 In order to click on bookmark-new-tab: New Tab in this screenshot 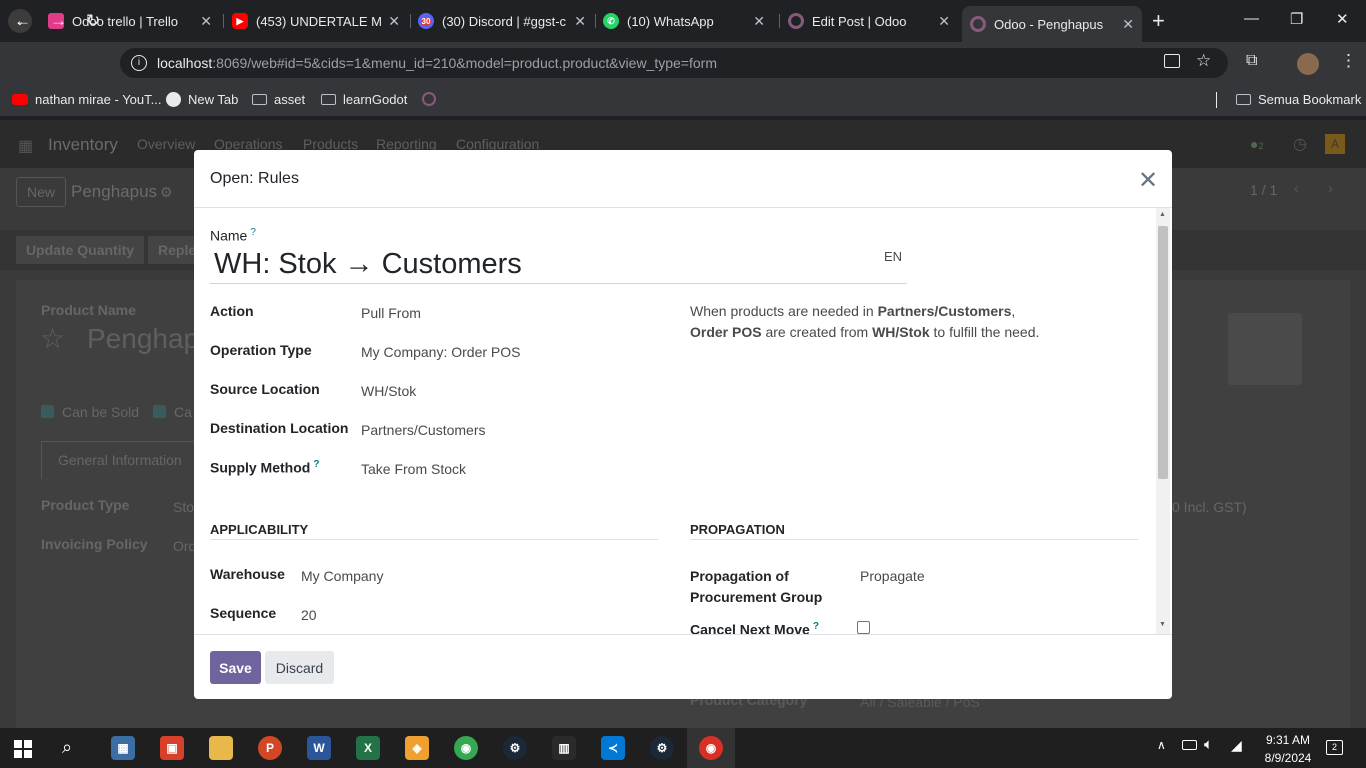, I will do `click(202, 99)`.